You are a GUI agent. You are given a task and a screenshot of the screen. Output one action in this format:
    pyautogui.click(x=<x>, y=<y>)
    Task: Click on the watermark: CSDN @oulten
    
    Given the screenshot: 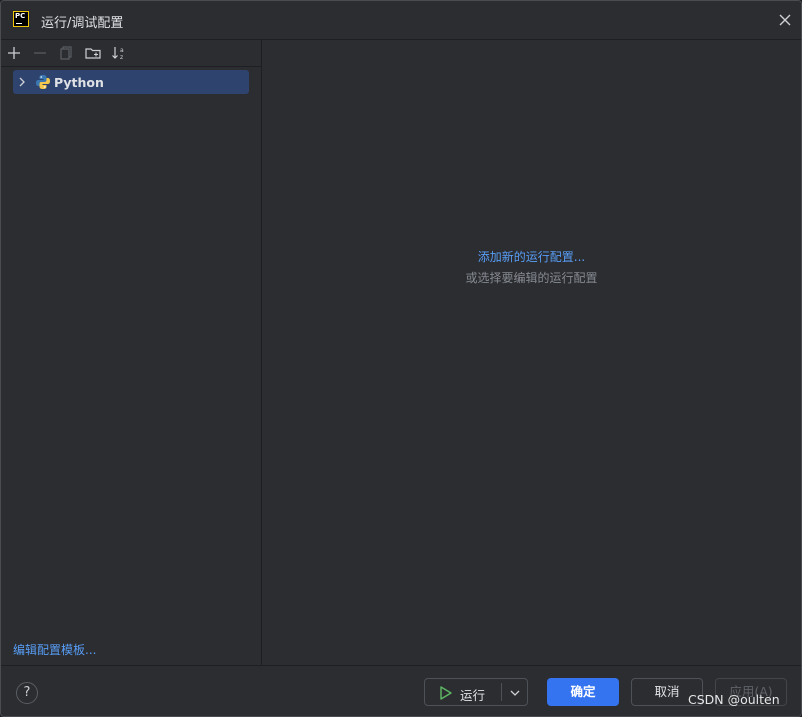 What is the action you would take?
    pyautogui.click(x=734, y=699)
    